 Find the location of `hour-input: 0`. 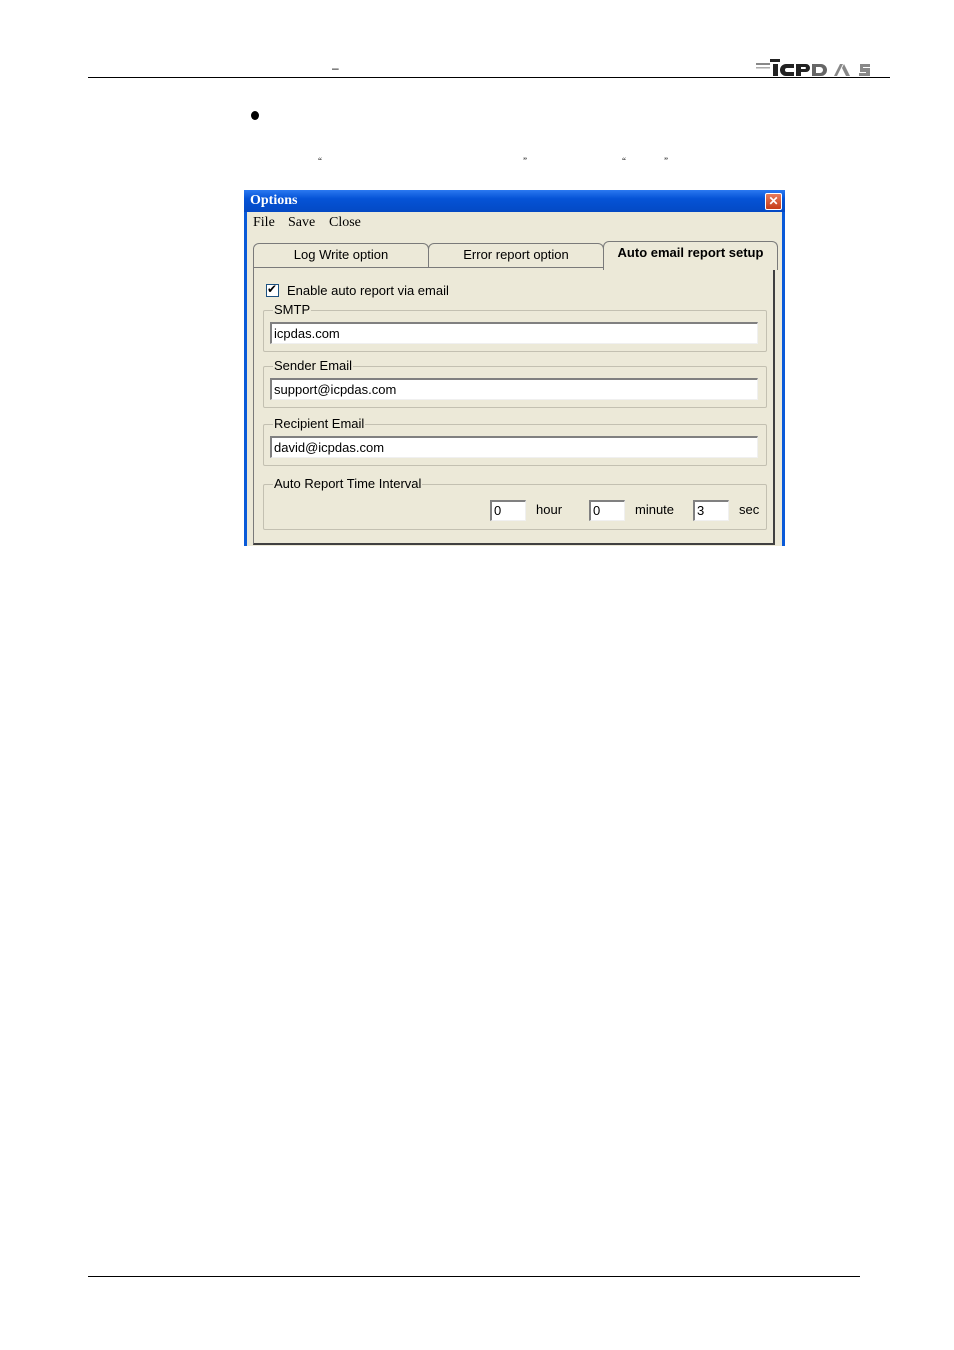

hour-input: 0 is located at coordinates (508, 510).